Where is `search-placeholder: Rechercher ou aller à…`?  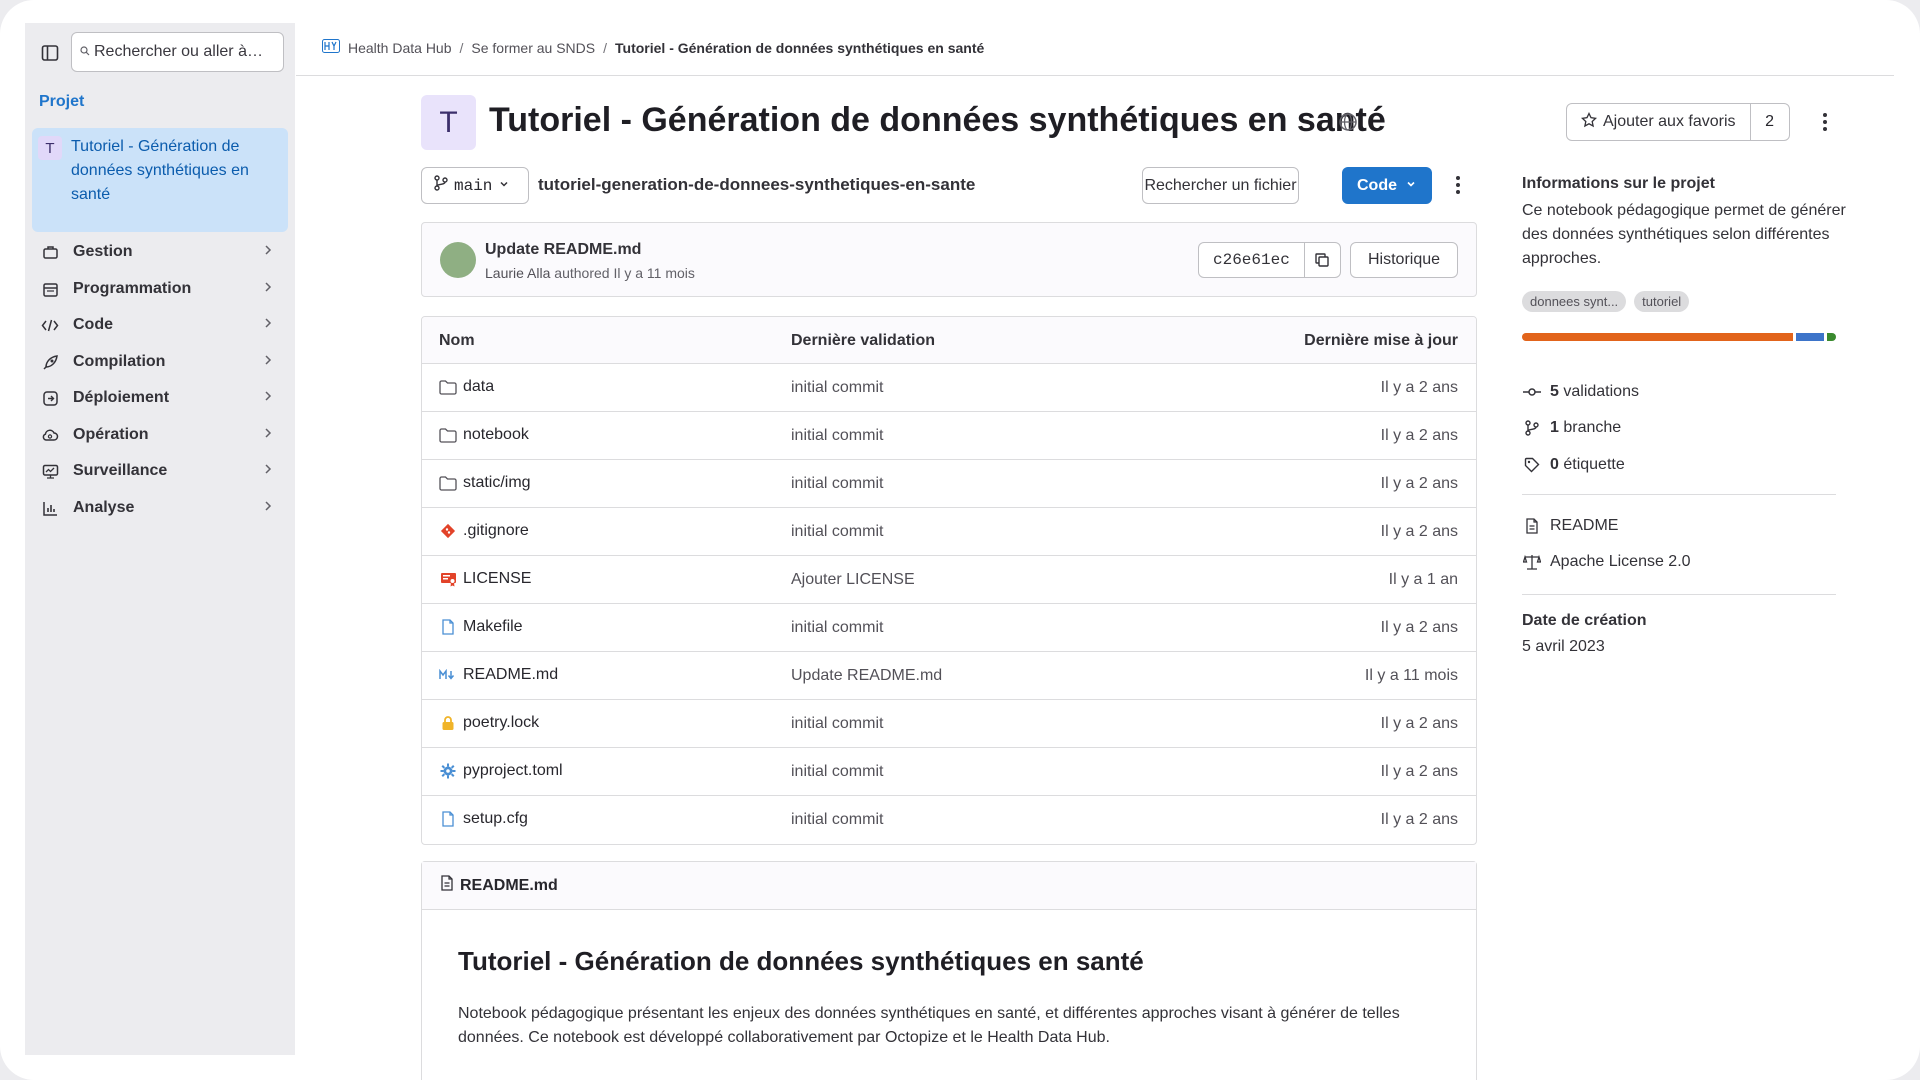
search-placeholder: Rechercher ou aller à… is located at coordinates (178, 51).